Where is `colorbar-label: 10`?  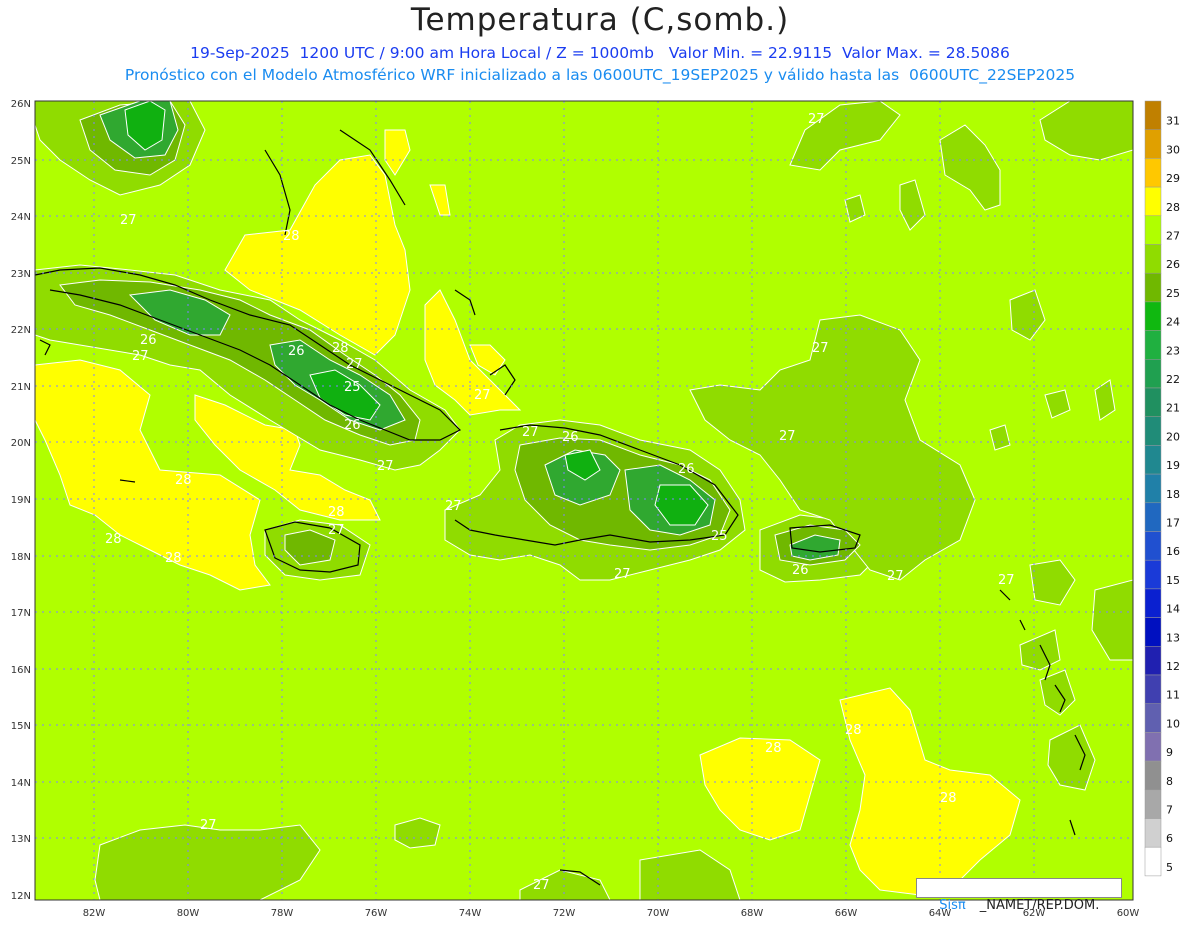
colorbar-label: 10 is located at coordinates (1173, 723).